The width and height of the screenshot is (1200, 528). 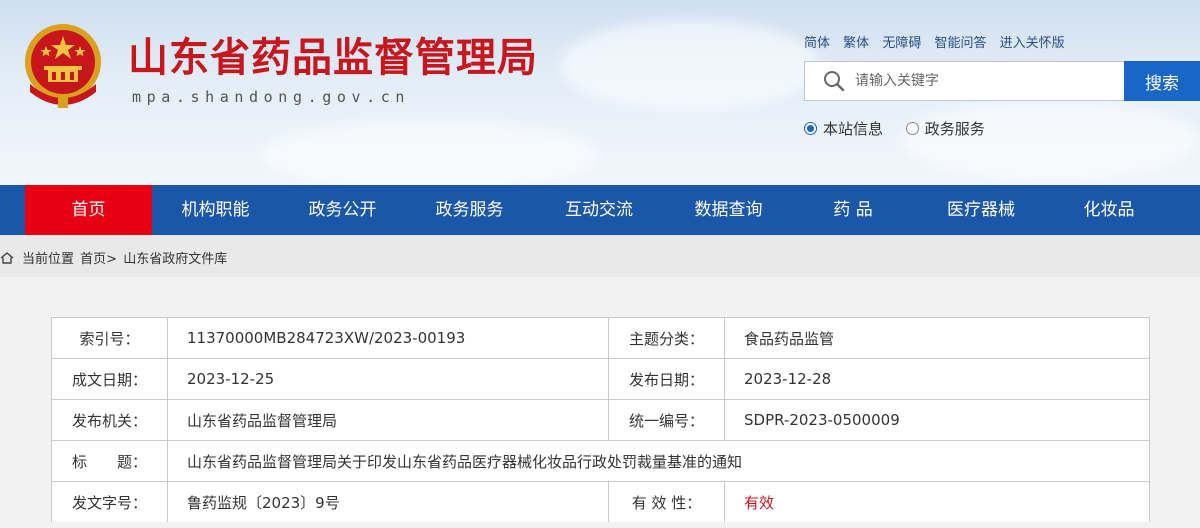 I want to click on nav-item-services: 政务服务, so click(x=469, y=210).